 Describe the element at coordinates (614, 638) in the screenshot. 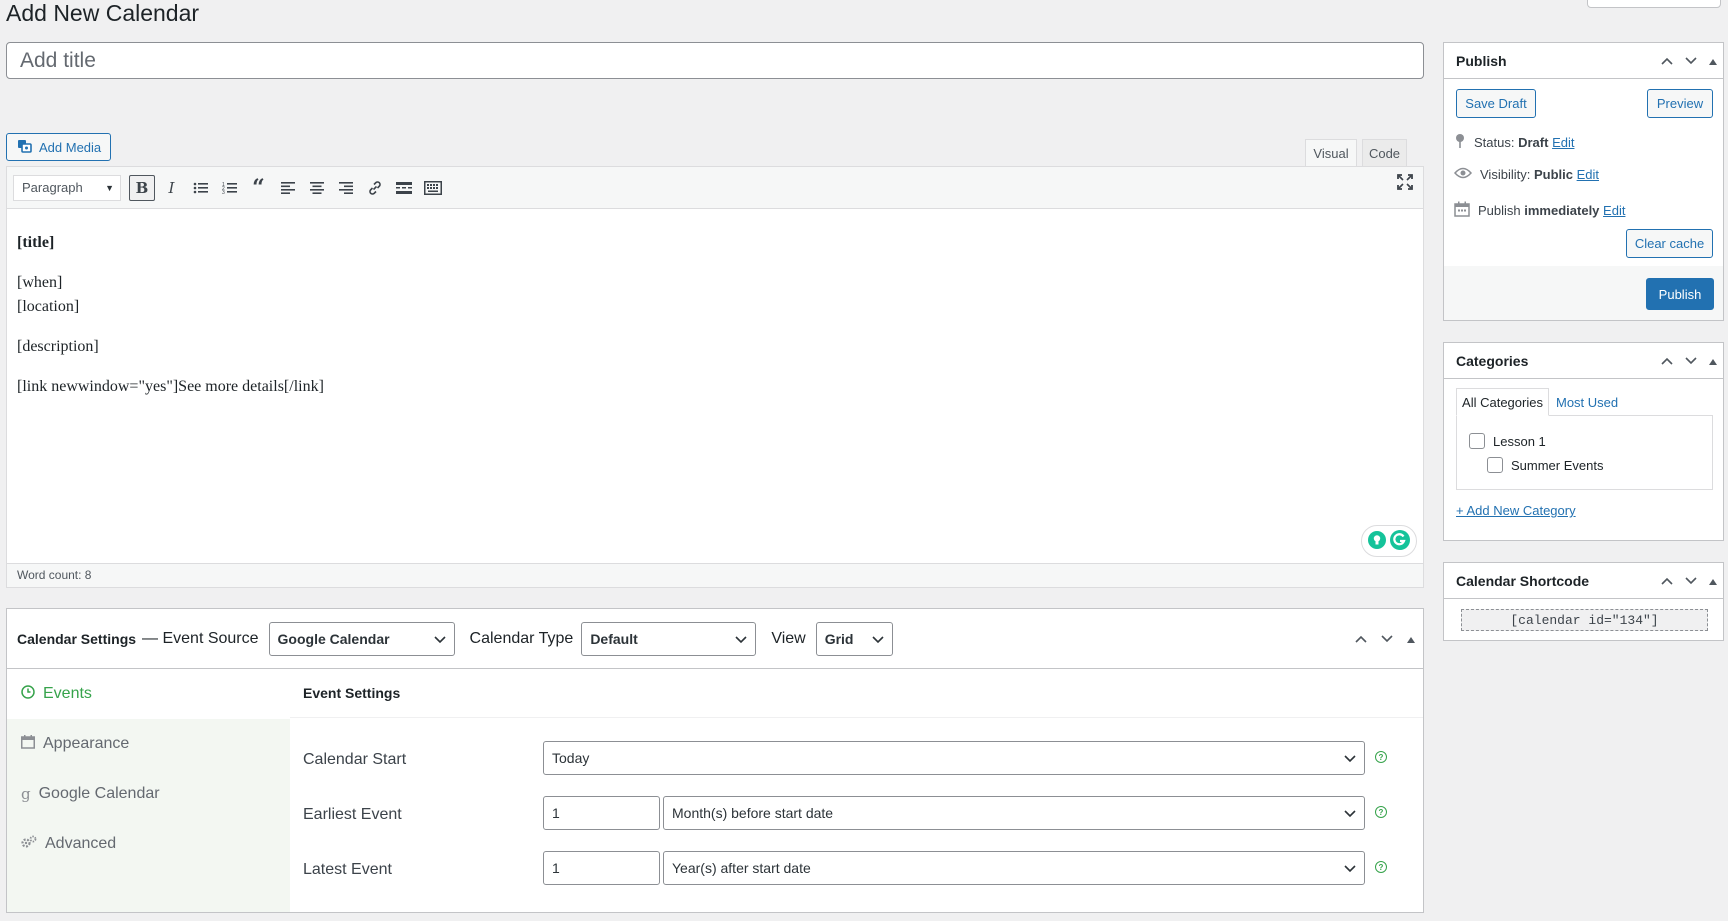

I see `calendar-type-value: Default` at that location.